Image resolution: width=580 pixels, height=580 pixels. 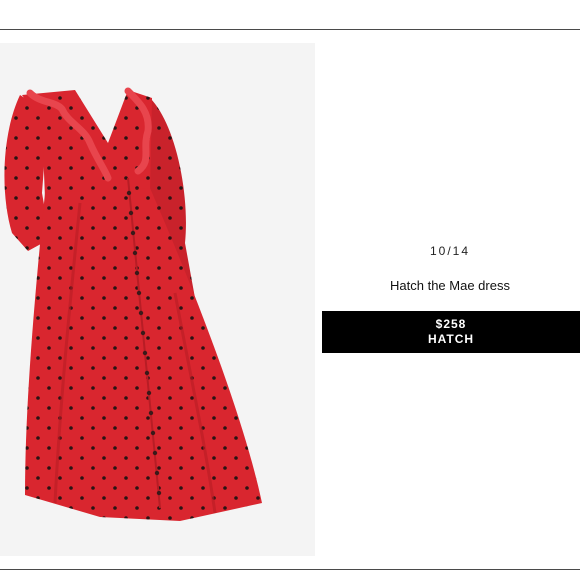 I want to click on product-brand: HATCH, so click(x=451, y=339).